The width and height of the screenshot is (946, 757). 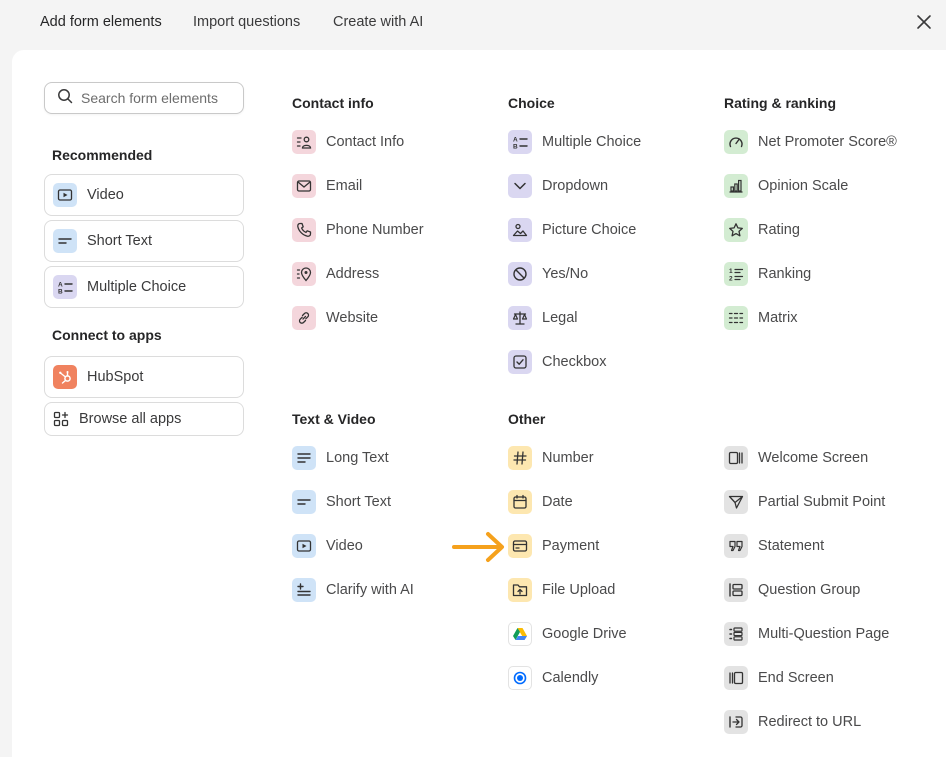 I want to click on element-question-group: Question Group, so click(x=792, y=590).